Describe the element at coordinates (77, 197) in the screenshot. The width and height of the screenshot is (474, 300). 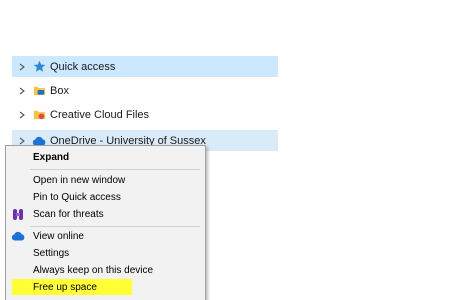
I see `menu-item-label: Pin to Quick access` at that location.